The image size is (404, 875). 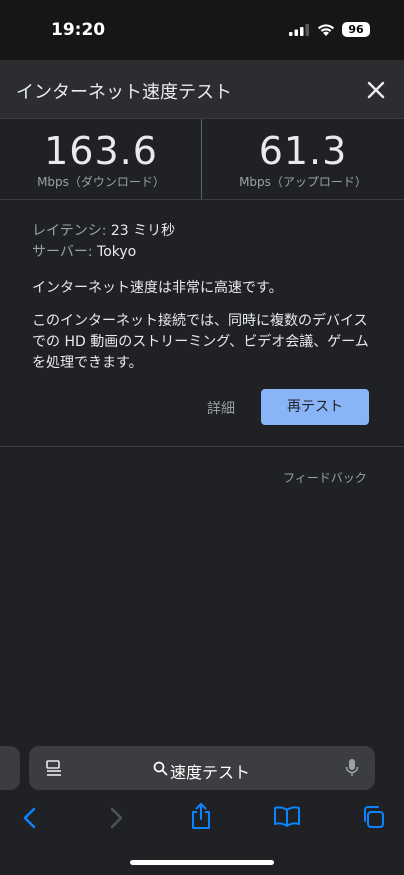 What do you see at coordinates (373, 817) in the screenshot?
I see `tabs-icon` at bounding box center [373, 817].